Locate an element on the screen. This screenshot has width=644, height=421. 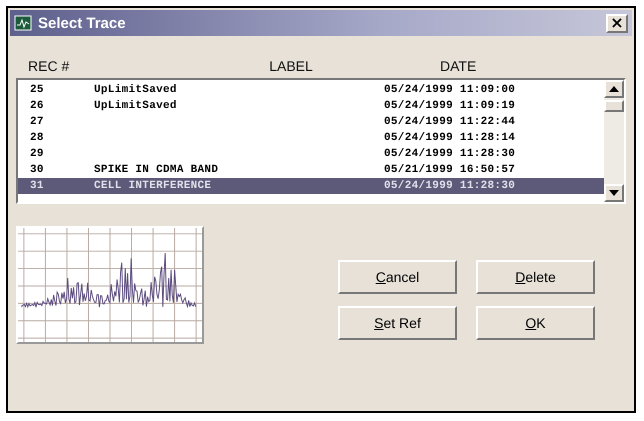
close-button: × is located at coordinates (617, 23).